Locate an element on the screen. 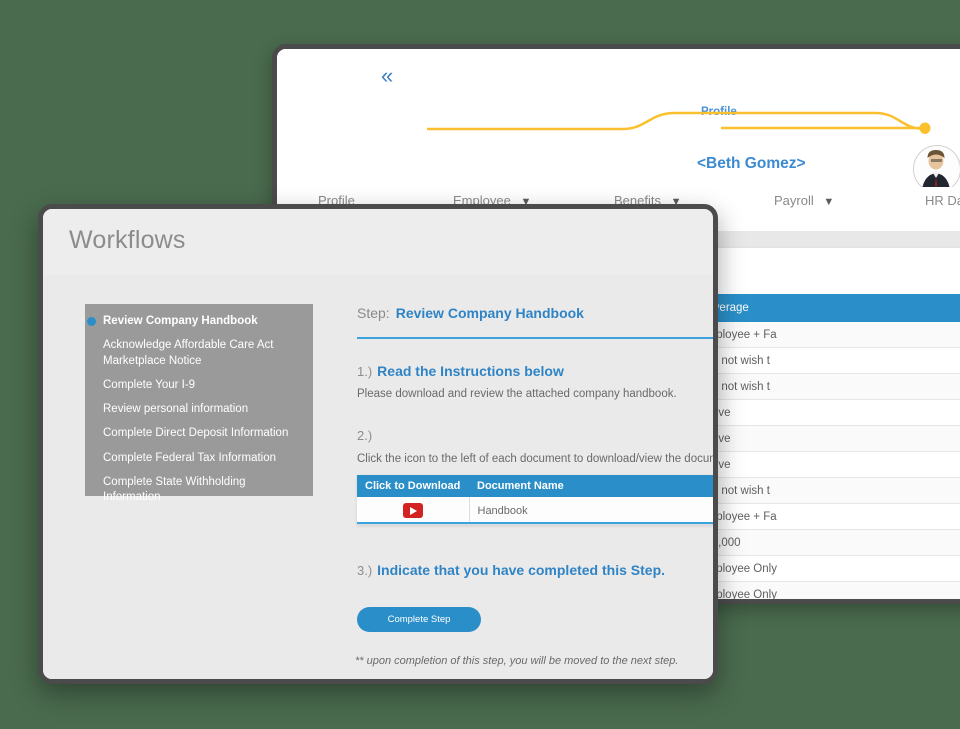  workflow-step-item: Review personal information is located at coordinates (199, 409).